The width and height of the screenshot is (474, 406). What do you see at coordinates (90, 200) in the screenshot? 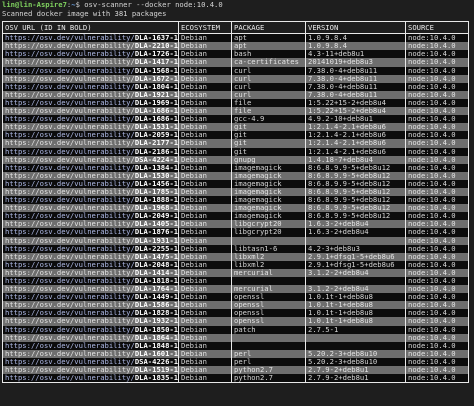
I see `osv-url-cell: https://osv.dev/vulnerability/DLA-1888-1` at bounding box center [90, 200].